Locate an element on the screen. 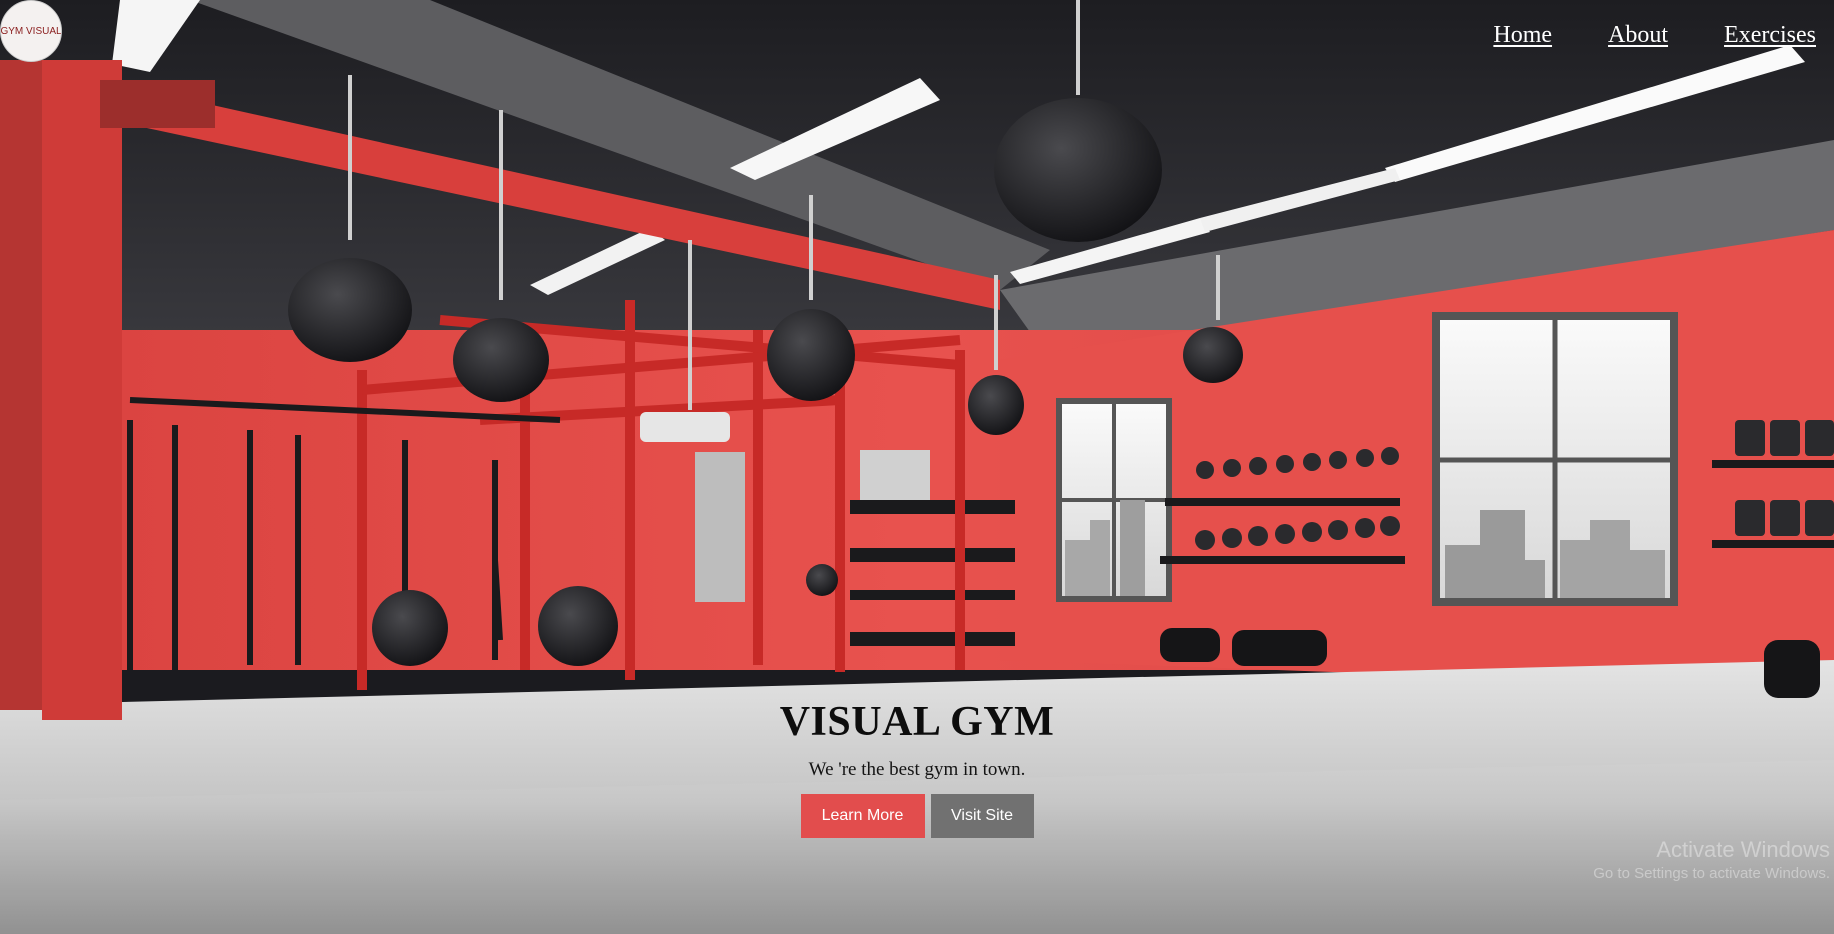  nav-exercises-link: Exercises is located at coordinates (1770, 35).